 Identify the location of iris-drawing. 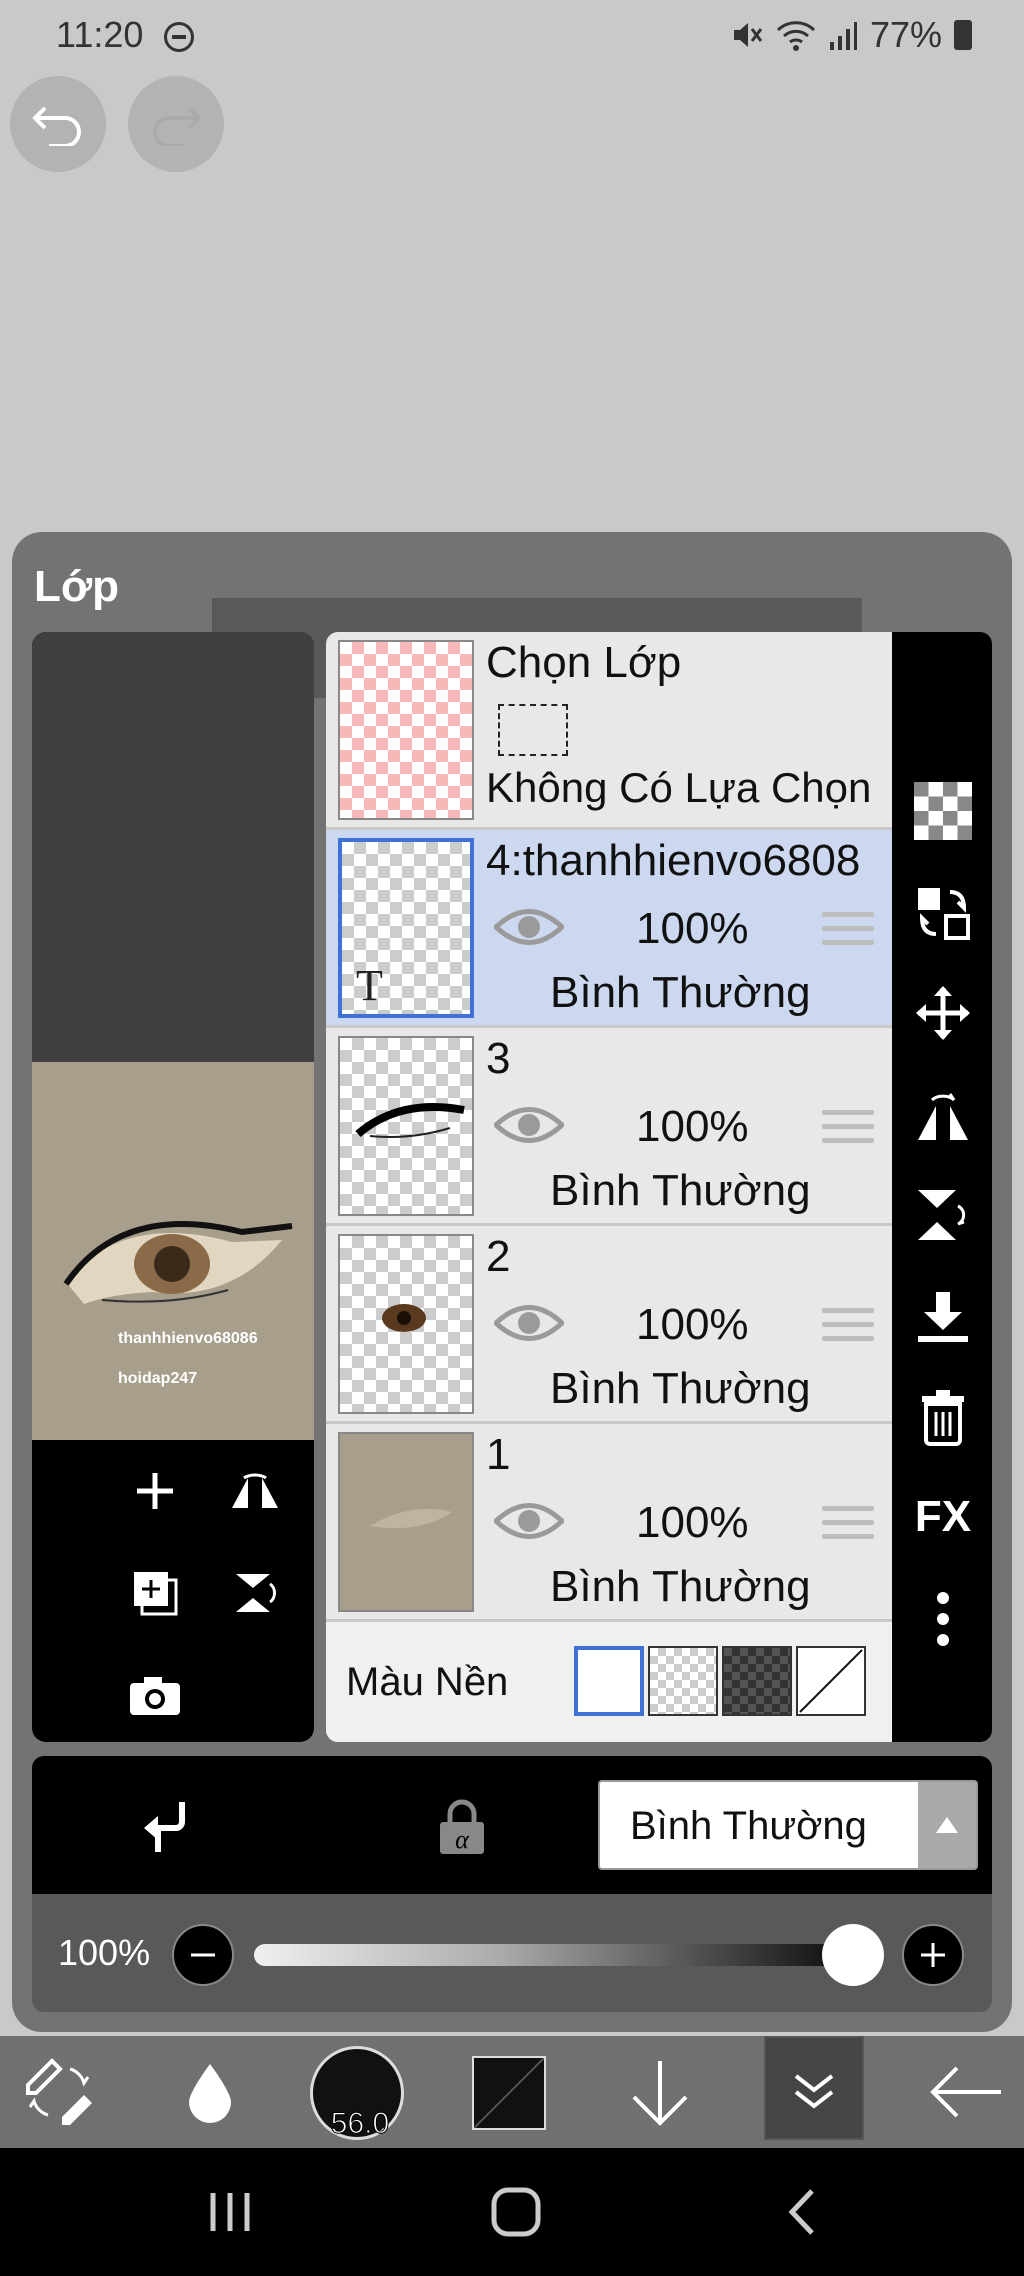
(404, 1318).